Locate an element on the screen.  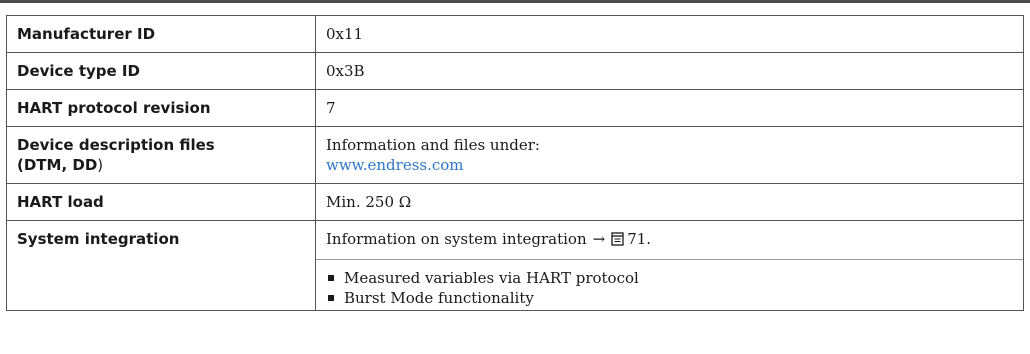
list-item-text: Burst Mode functionality is located at coordinates (439, 298).